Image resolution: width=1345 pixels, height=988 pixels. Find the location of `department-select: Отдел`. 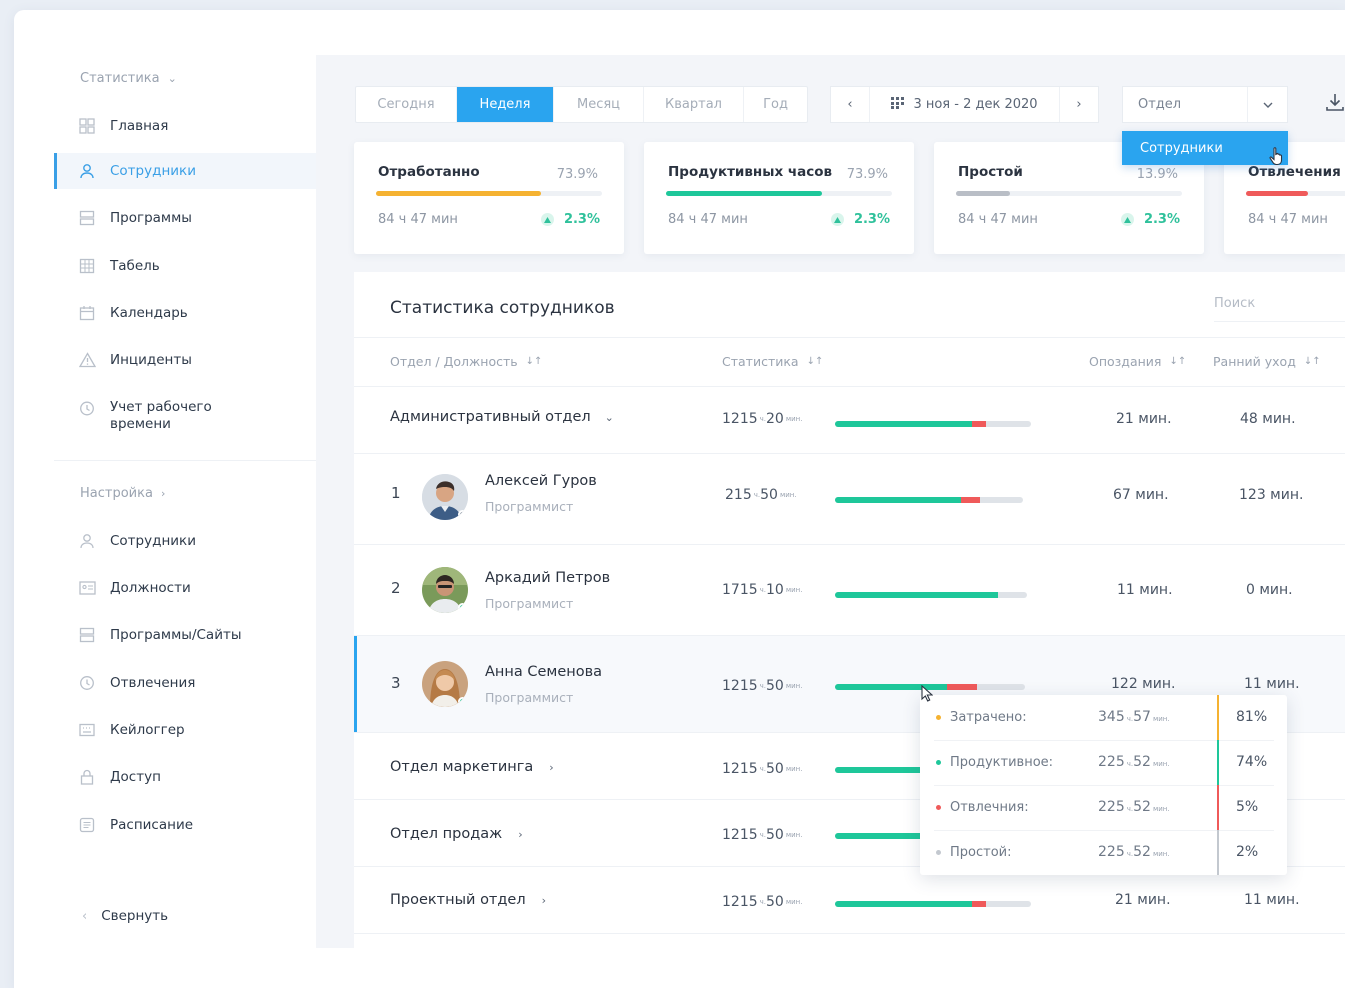

department-select: Отдел is located at coordinates (1205, 104).